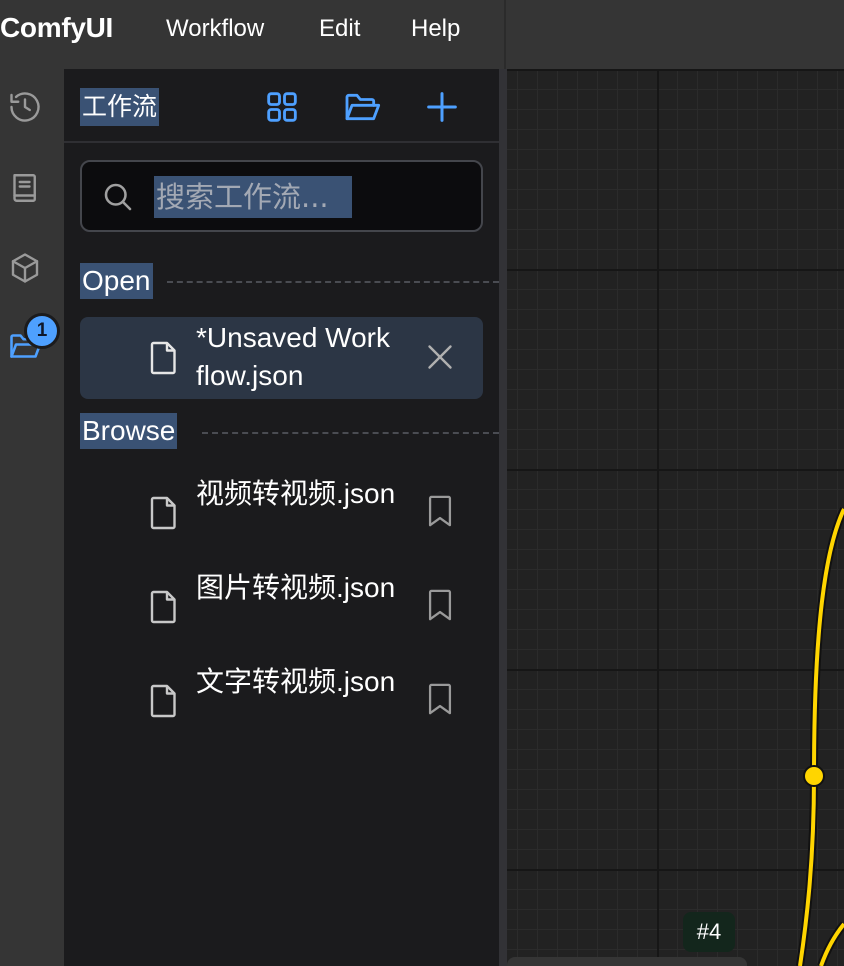 The width and height of the screenshot is (844, 966). What do you see at coordinates (32, 517) in the screenshot?
I see `sidebar-icon-rail: 1` at bounding box center [32, 517].